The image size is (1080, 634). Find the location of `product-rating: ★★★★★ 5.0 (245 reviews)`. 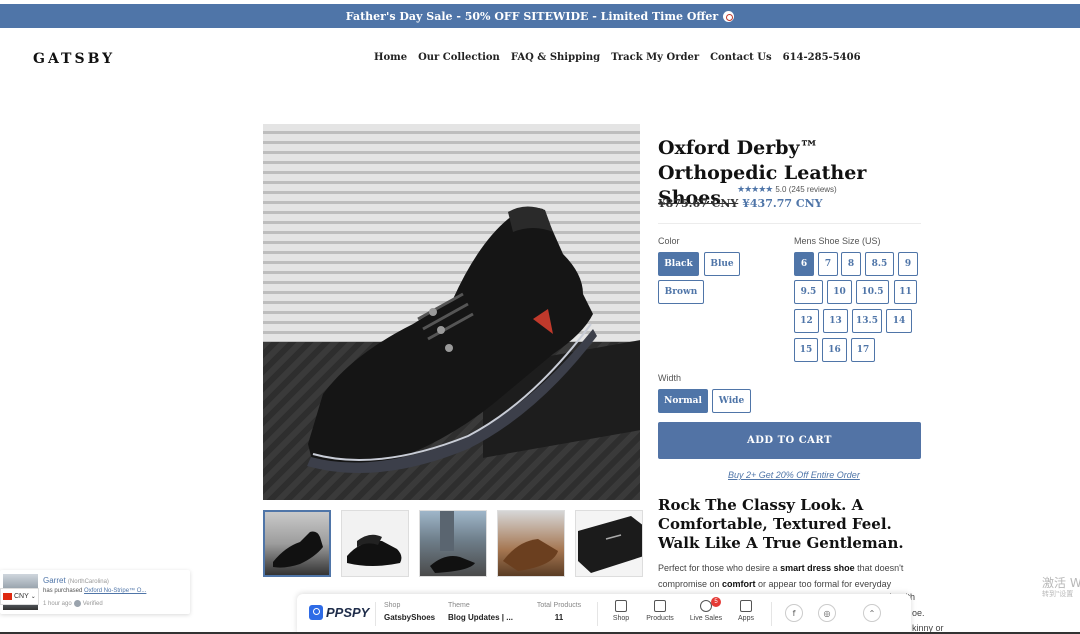

product-rating: ★★★★★ 5.0 (245 reviews) is located at coordinates (787, 189).